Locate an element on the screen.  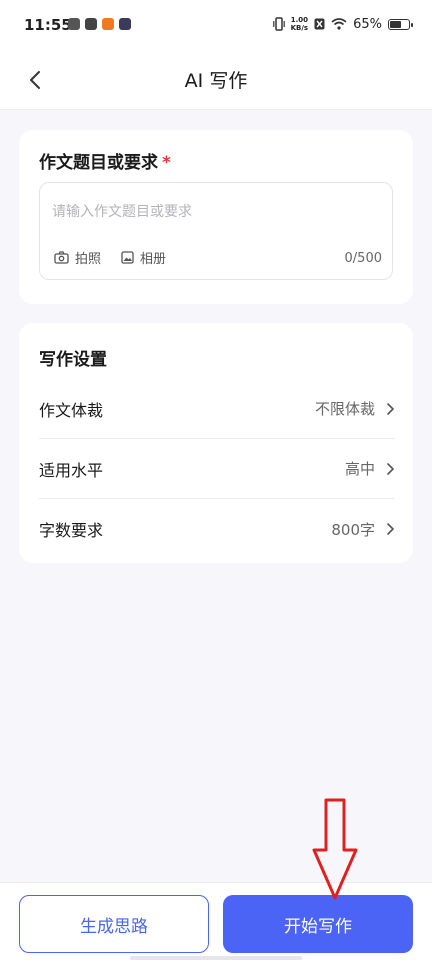
topic-heading-text: 作文题目或要求 is located at coordinates (98, 163).